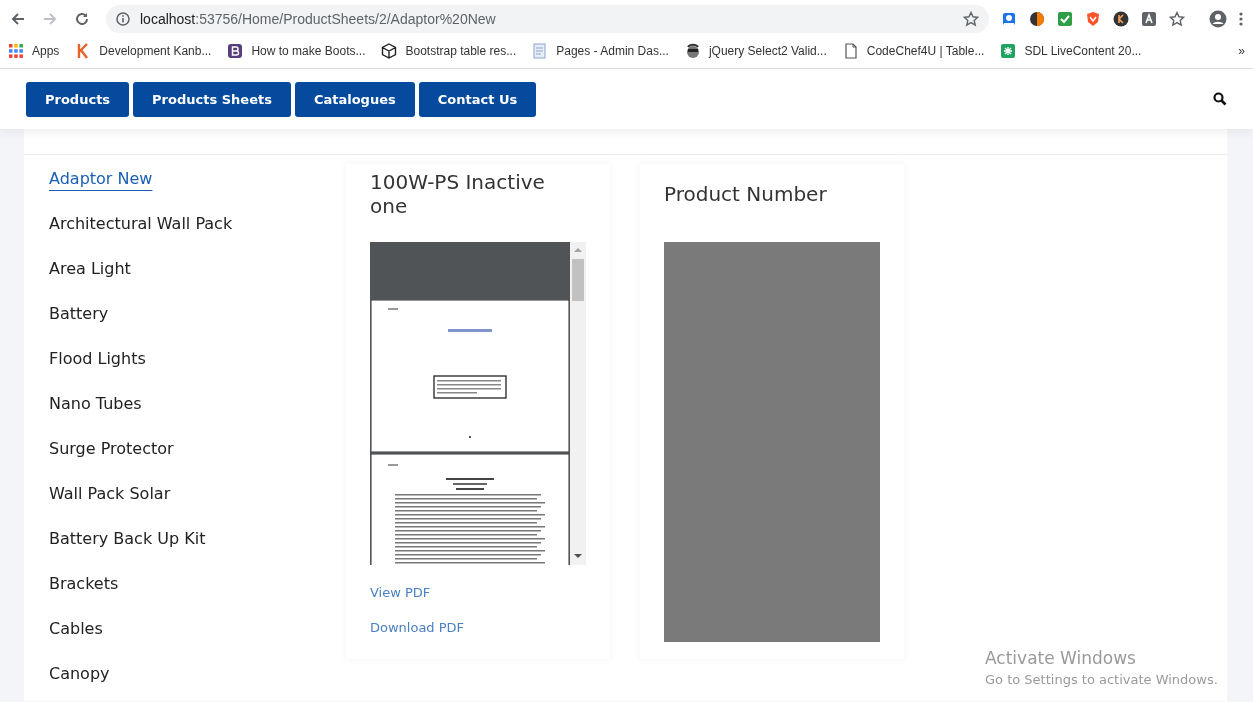 Image resolution: width=1253 pixels, height=702 pixels. What do you see at coordinates (82, 19) in the screenshot?
I see `reload-icon` at bounding box center [82, 19].